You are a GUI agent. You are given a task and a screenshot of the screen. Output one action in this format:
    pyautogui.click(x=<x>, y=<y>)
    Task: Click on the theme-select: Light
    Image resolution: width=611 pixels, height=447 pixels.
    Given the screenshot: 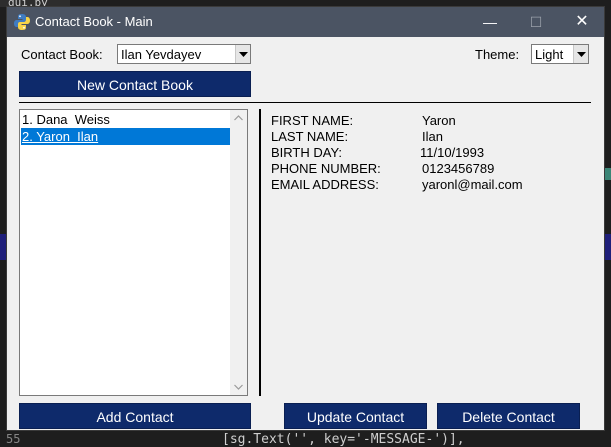 What is the action you would take?
    pyautogui.click(x=560, y=54)
    